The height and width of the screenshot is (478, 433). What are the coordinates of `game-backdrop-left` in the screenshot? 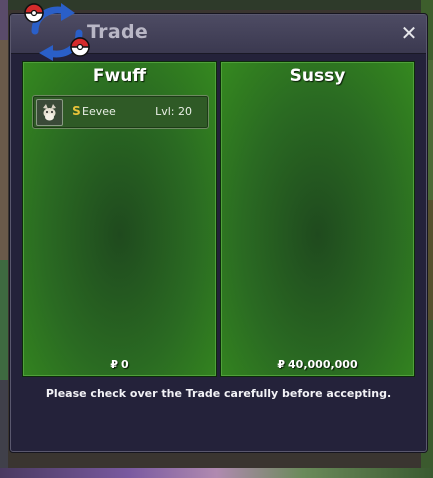 It's located at (4, 239).